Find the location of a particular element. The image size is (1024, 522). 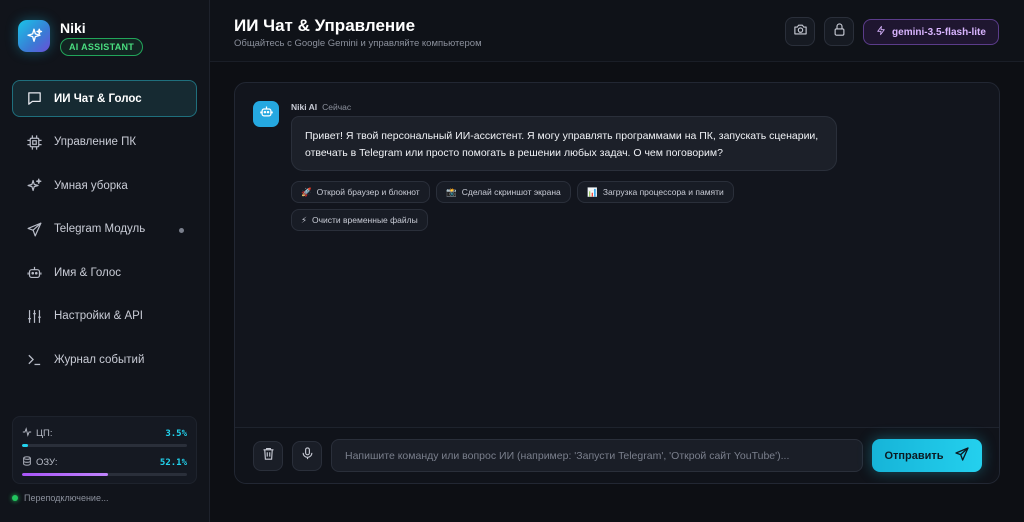

brand: Niki AI ASSISTANT is located at coordinates (81, 38).